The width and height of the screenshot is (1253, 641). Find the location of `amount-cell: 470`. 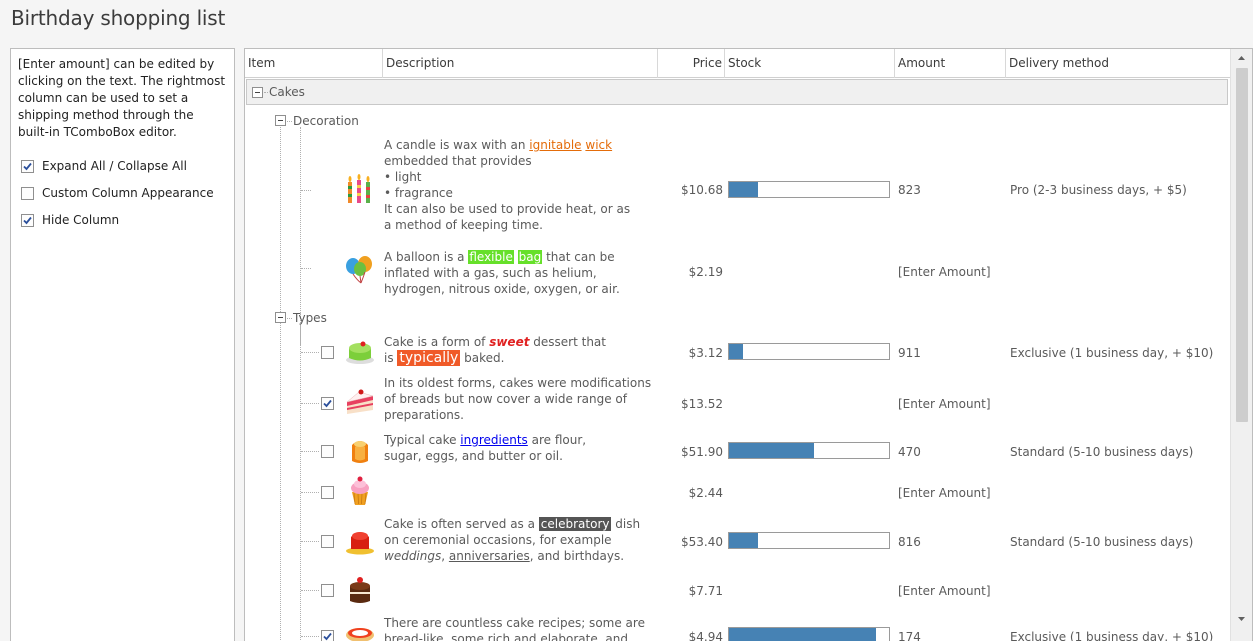

amount-cell: 470 is located at coordinates (909, 452).